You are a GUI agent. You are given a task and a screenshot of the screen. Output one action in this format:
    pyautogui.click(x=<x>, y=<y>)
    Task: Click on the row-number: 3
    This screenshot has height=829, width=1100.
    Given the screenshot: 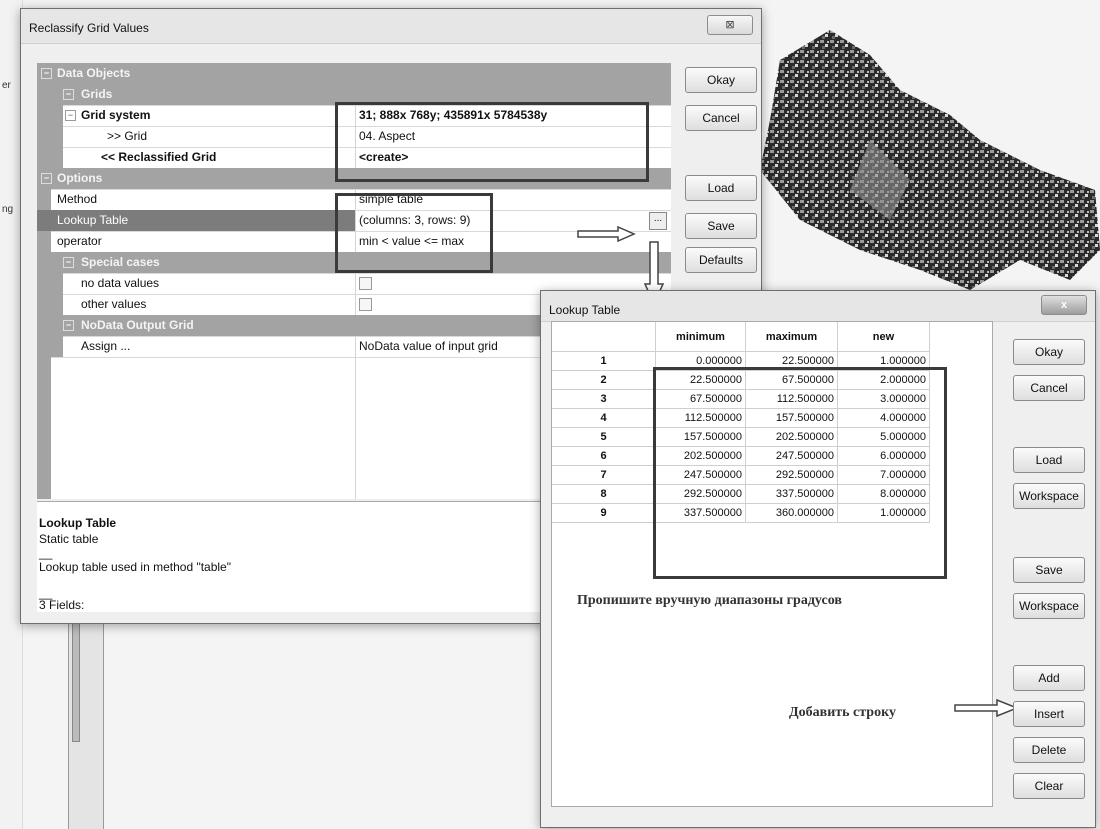 What is the action you would take?
    pyautogui.click(x=604, y=399)
    